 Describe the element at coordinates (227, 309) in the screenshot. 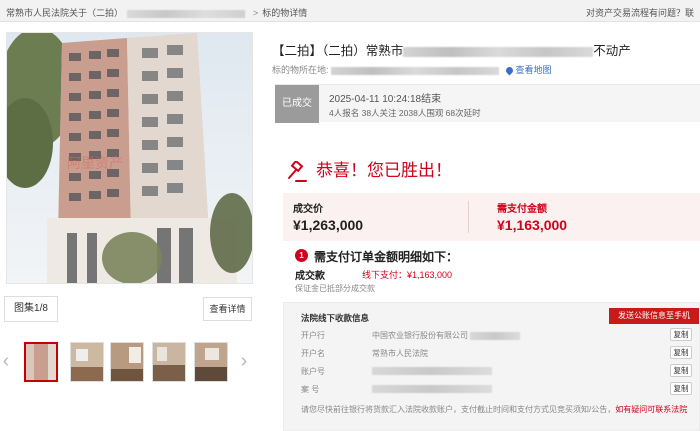

I see `view-details-button: 查看详情` at that location.